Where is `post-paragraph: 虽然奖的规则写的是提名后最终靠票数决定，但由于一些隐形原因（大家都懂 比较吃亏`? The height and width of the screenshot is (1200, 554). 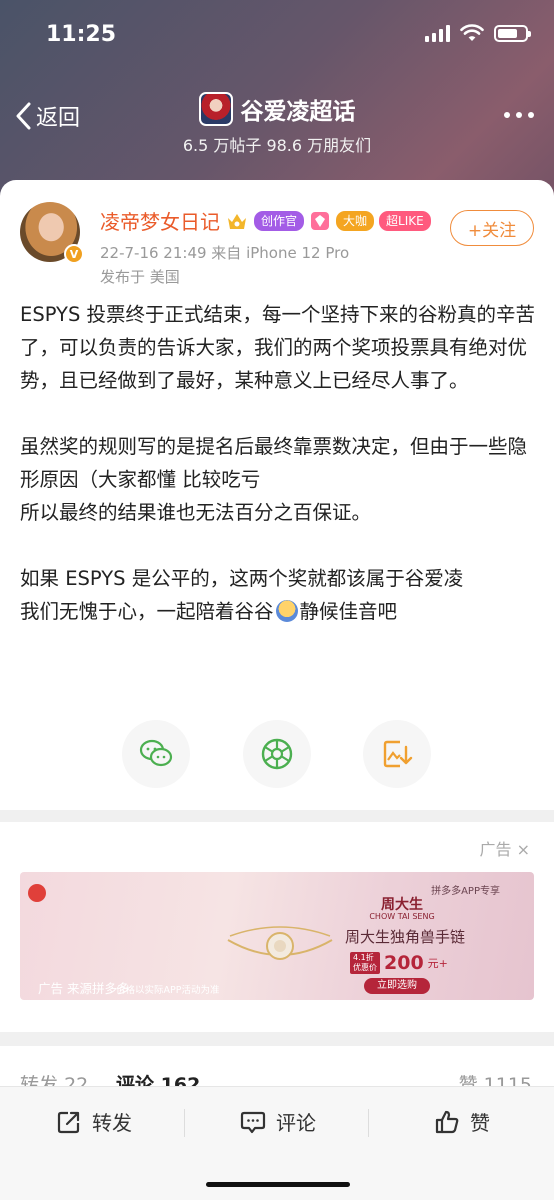 post-paragraph: 虽然奖的规则写的是提名后最终靠票数决定，但由于一些隐形原因（大家都懂 比较吃亏 is located at coordinates (274, 463).